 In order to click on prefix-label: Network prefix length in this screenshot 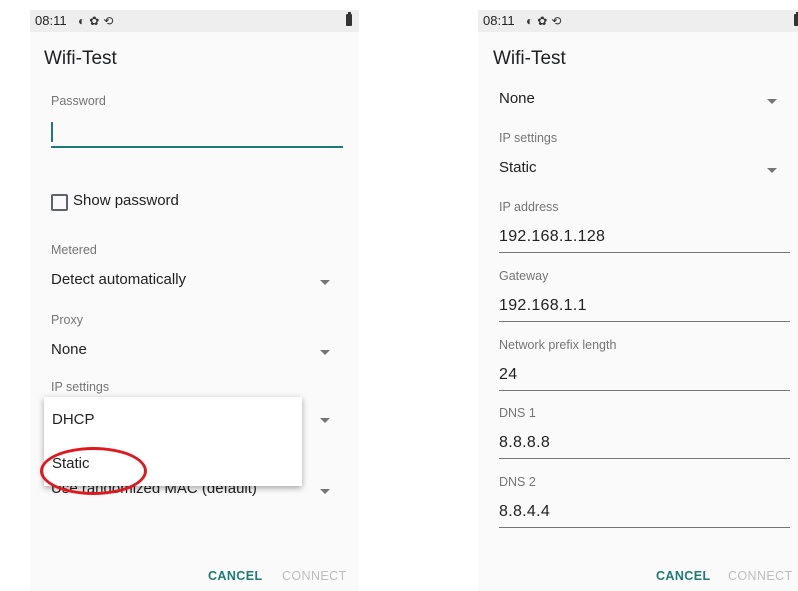, I will do `click(558, 345)`.